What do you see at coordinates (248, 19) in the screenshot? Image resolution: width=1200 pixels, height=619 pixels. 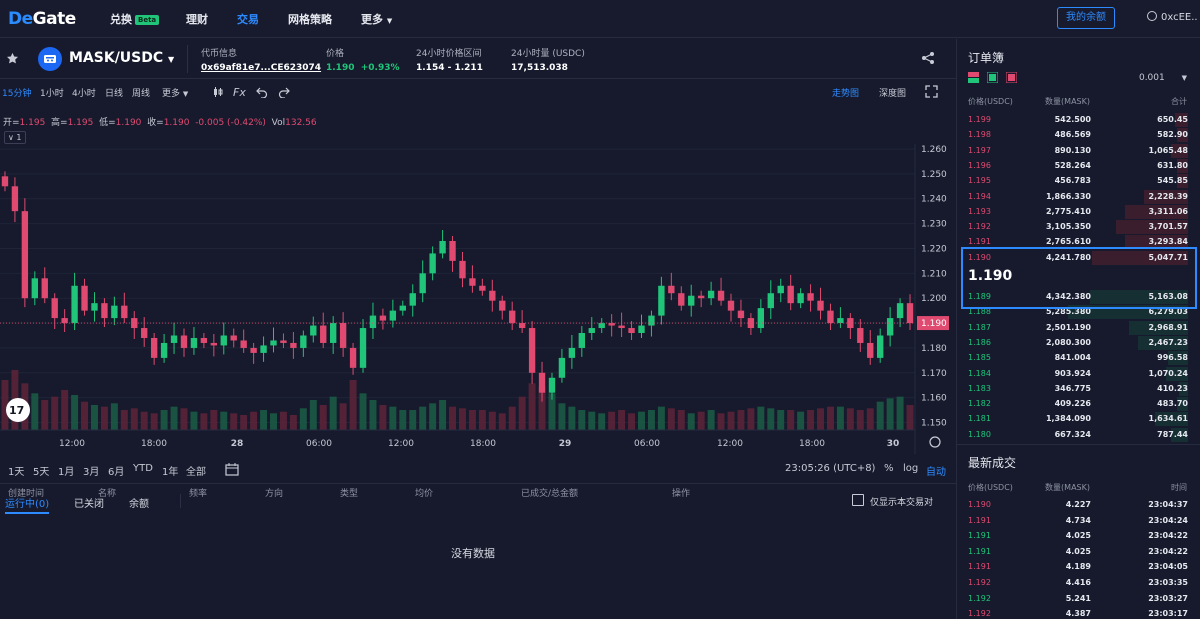 I see `nav-item-trade: 交易` at bounding box center [248, 19].